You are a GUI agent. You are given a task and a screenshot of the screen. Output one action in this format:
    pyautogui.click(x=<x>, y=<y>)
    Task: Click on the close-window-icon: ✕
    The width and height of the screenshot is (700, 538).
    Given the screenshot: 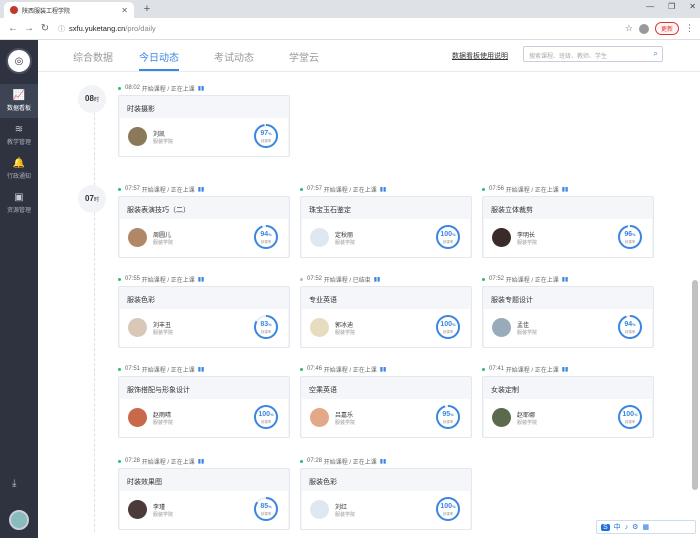 What is the action you would take?
    pyautogui.click(x=692, y=6)
    